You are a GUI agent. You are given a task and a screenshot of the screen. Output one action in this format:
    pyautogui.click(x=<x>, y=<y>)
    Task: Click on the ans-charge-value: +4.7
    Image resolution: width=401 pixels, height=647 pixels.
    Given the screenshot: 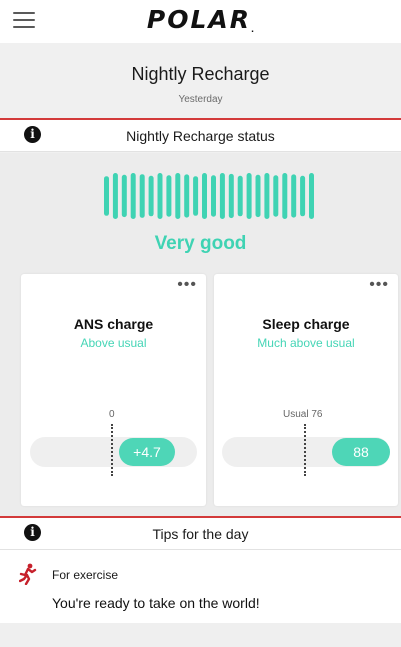 What is the action you would take?
    pyautogui.click(x=147, y=452)
    